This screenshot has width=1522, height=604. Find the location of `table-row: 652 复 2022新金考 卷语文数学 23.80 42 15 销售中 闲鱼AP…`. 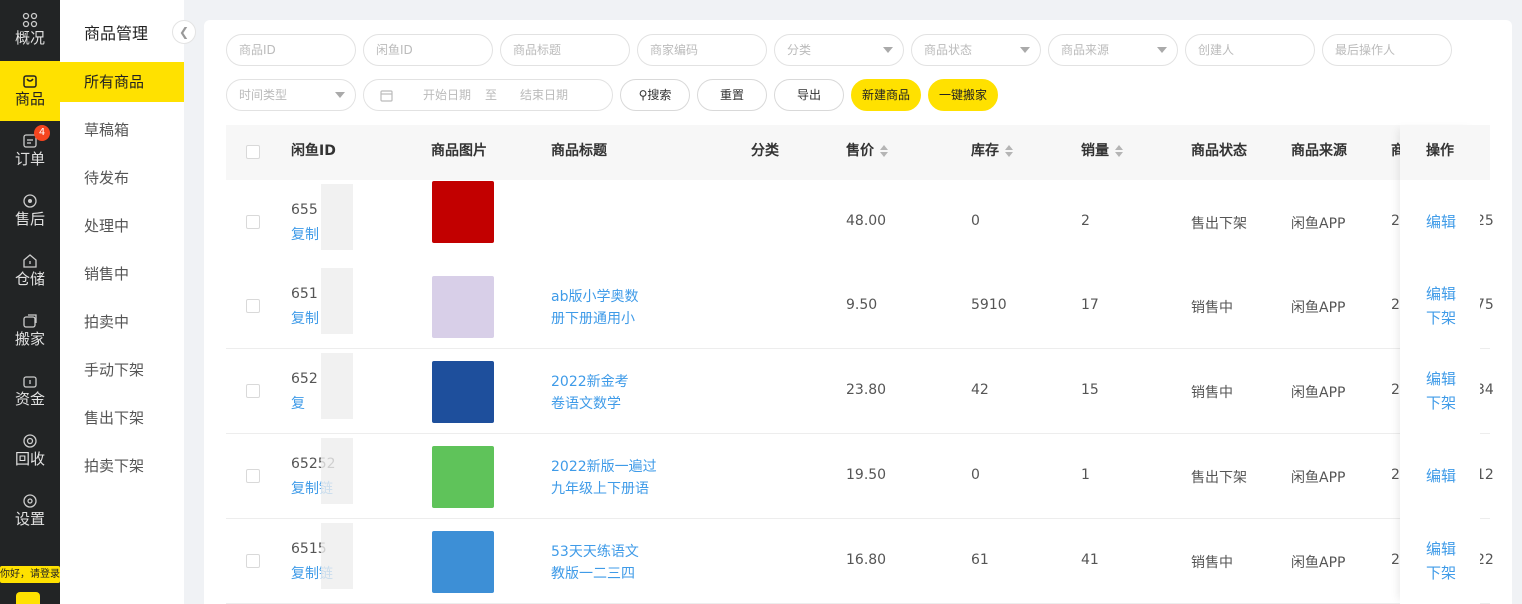

table-row: 652 复 2022新金考 卷语文数学 23.80 42 15 销售中 闲鱼AP… is located at coordinates (860, 391).